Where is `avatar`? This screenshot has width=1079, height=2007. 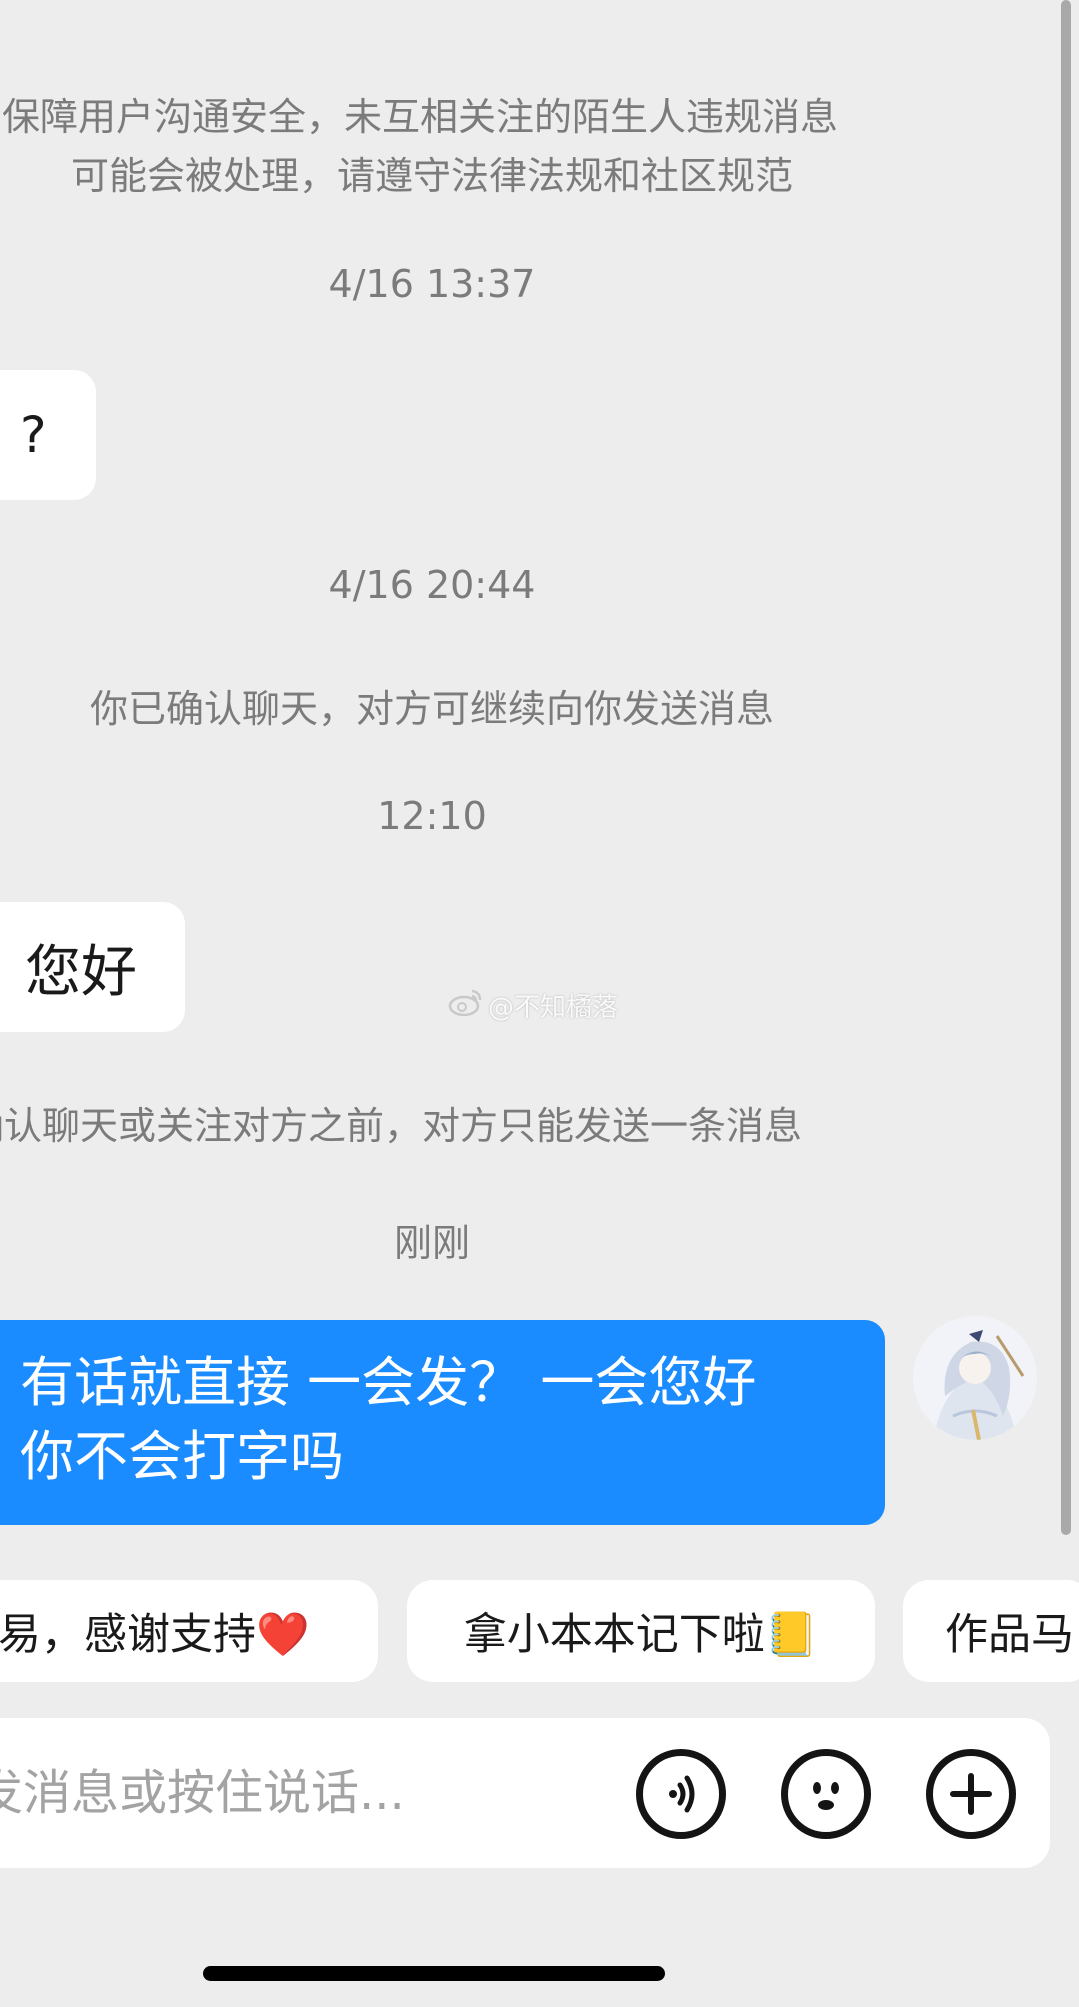
avatar is located at coordinates (975, 1378).